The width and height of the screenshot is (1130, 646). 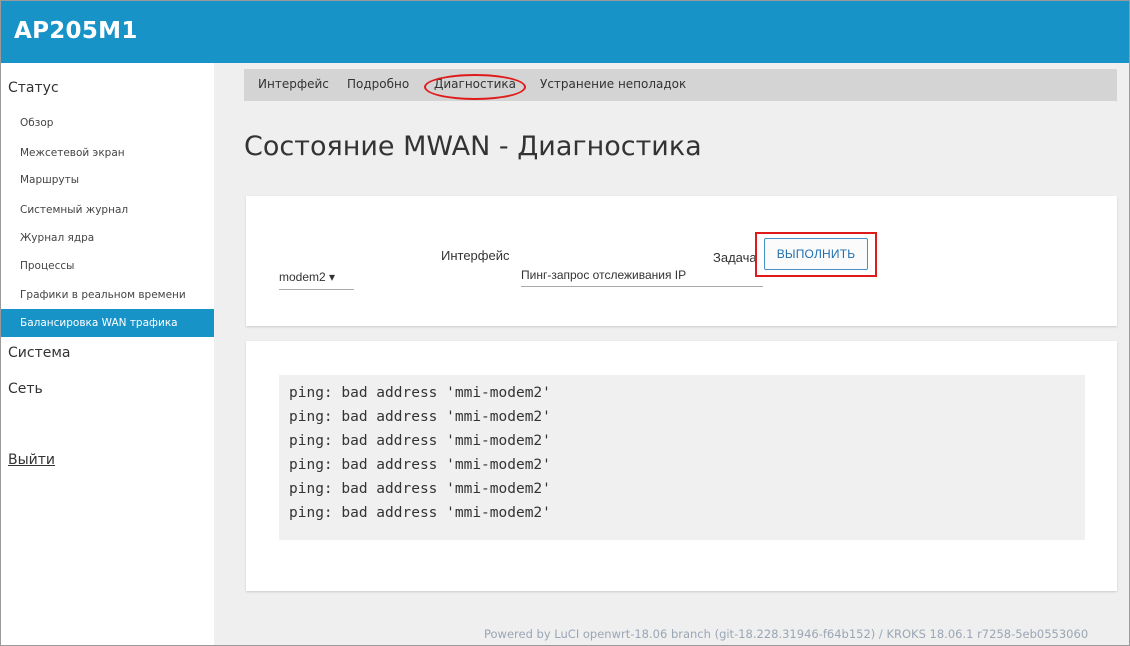 What do you see at coordinates (107, 180) in the screenshot?
I see `sidebar-item-routes: Маршруты` at bounding box center [107, 180].